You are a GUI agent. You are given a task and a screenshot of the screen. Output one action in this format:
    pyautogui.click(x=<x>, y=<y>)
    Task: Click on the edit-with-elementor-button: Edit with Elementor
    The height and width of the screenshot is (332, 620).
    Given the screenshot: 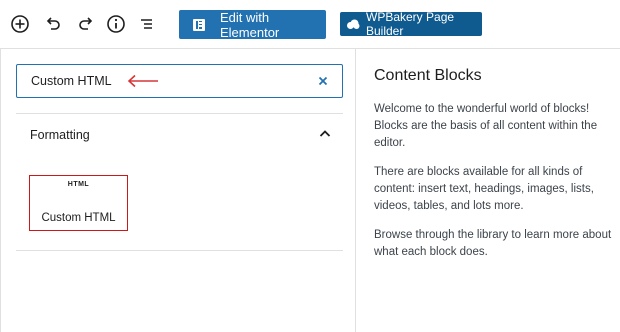 What is the action you would take?
    pyautogui.click(x=252, y=24)
    